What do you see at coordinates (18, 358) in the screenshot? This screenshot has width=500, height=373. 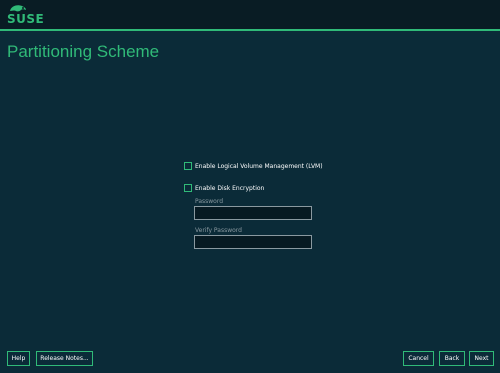 I see `help-button: Help` at bounding box center [18, 358].